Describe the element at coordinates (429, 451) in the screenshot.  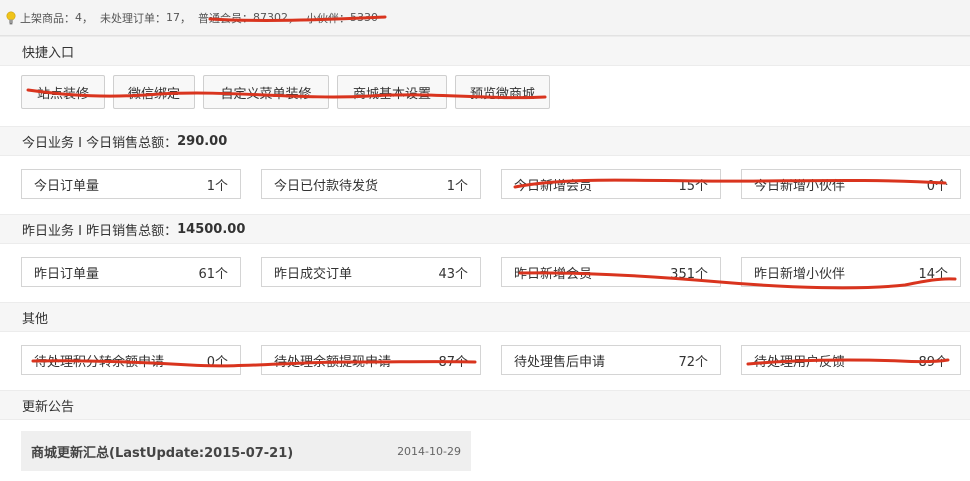
I see `announcement-date: 2014-10-29` at that location.